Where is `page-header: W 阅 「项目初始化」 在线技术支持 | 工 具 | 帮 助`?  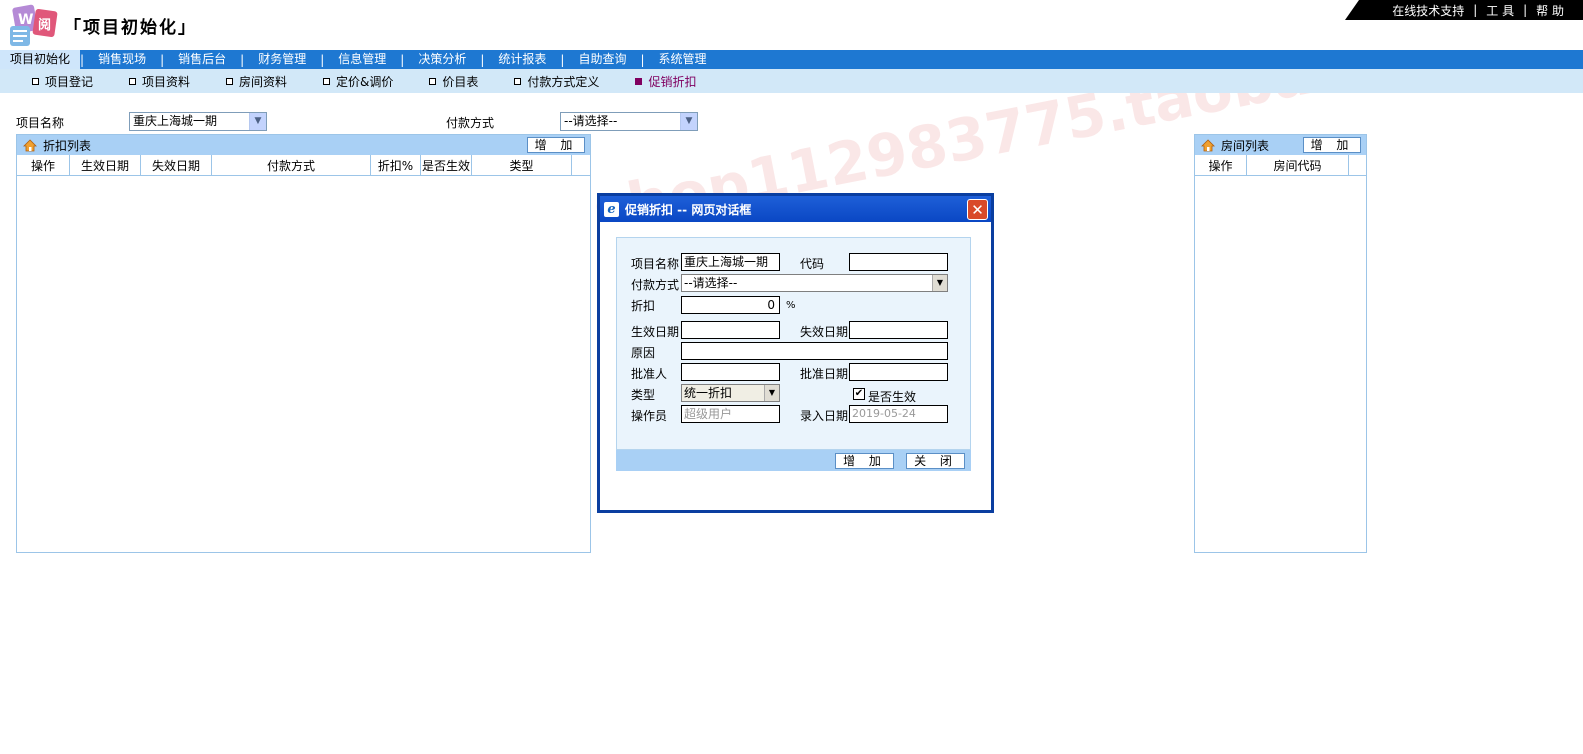 page-header: W 阅 「项目初始化」 在线技术支持 | 工 具 | 帮 助 is located at coordinates (791, 25).